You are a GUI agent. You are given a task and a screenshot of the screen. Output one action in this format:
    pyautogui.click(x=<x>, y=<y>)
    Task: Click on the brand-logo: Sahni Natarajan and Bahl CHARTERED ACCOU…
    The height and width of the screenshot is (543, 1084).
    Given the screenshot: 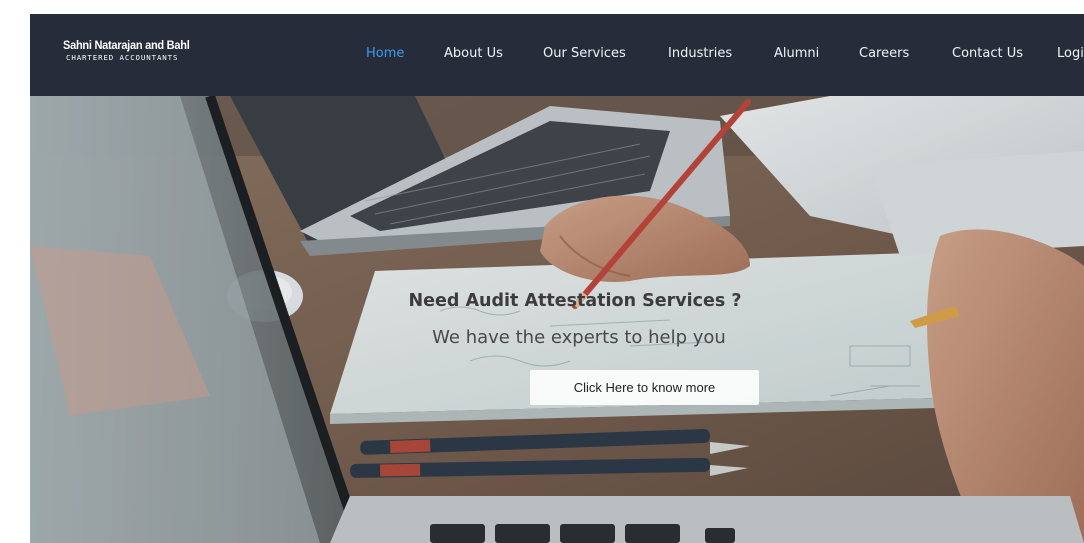 What is the action you would take?
    pyautogui.click(x=132, y=50)
    